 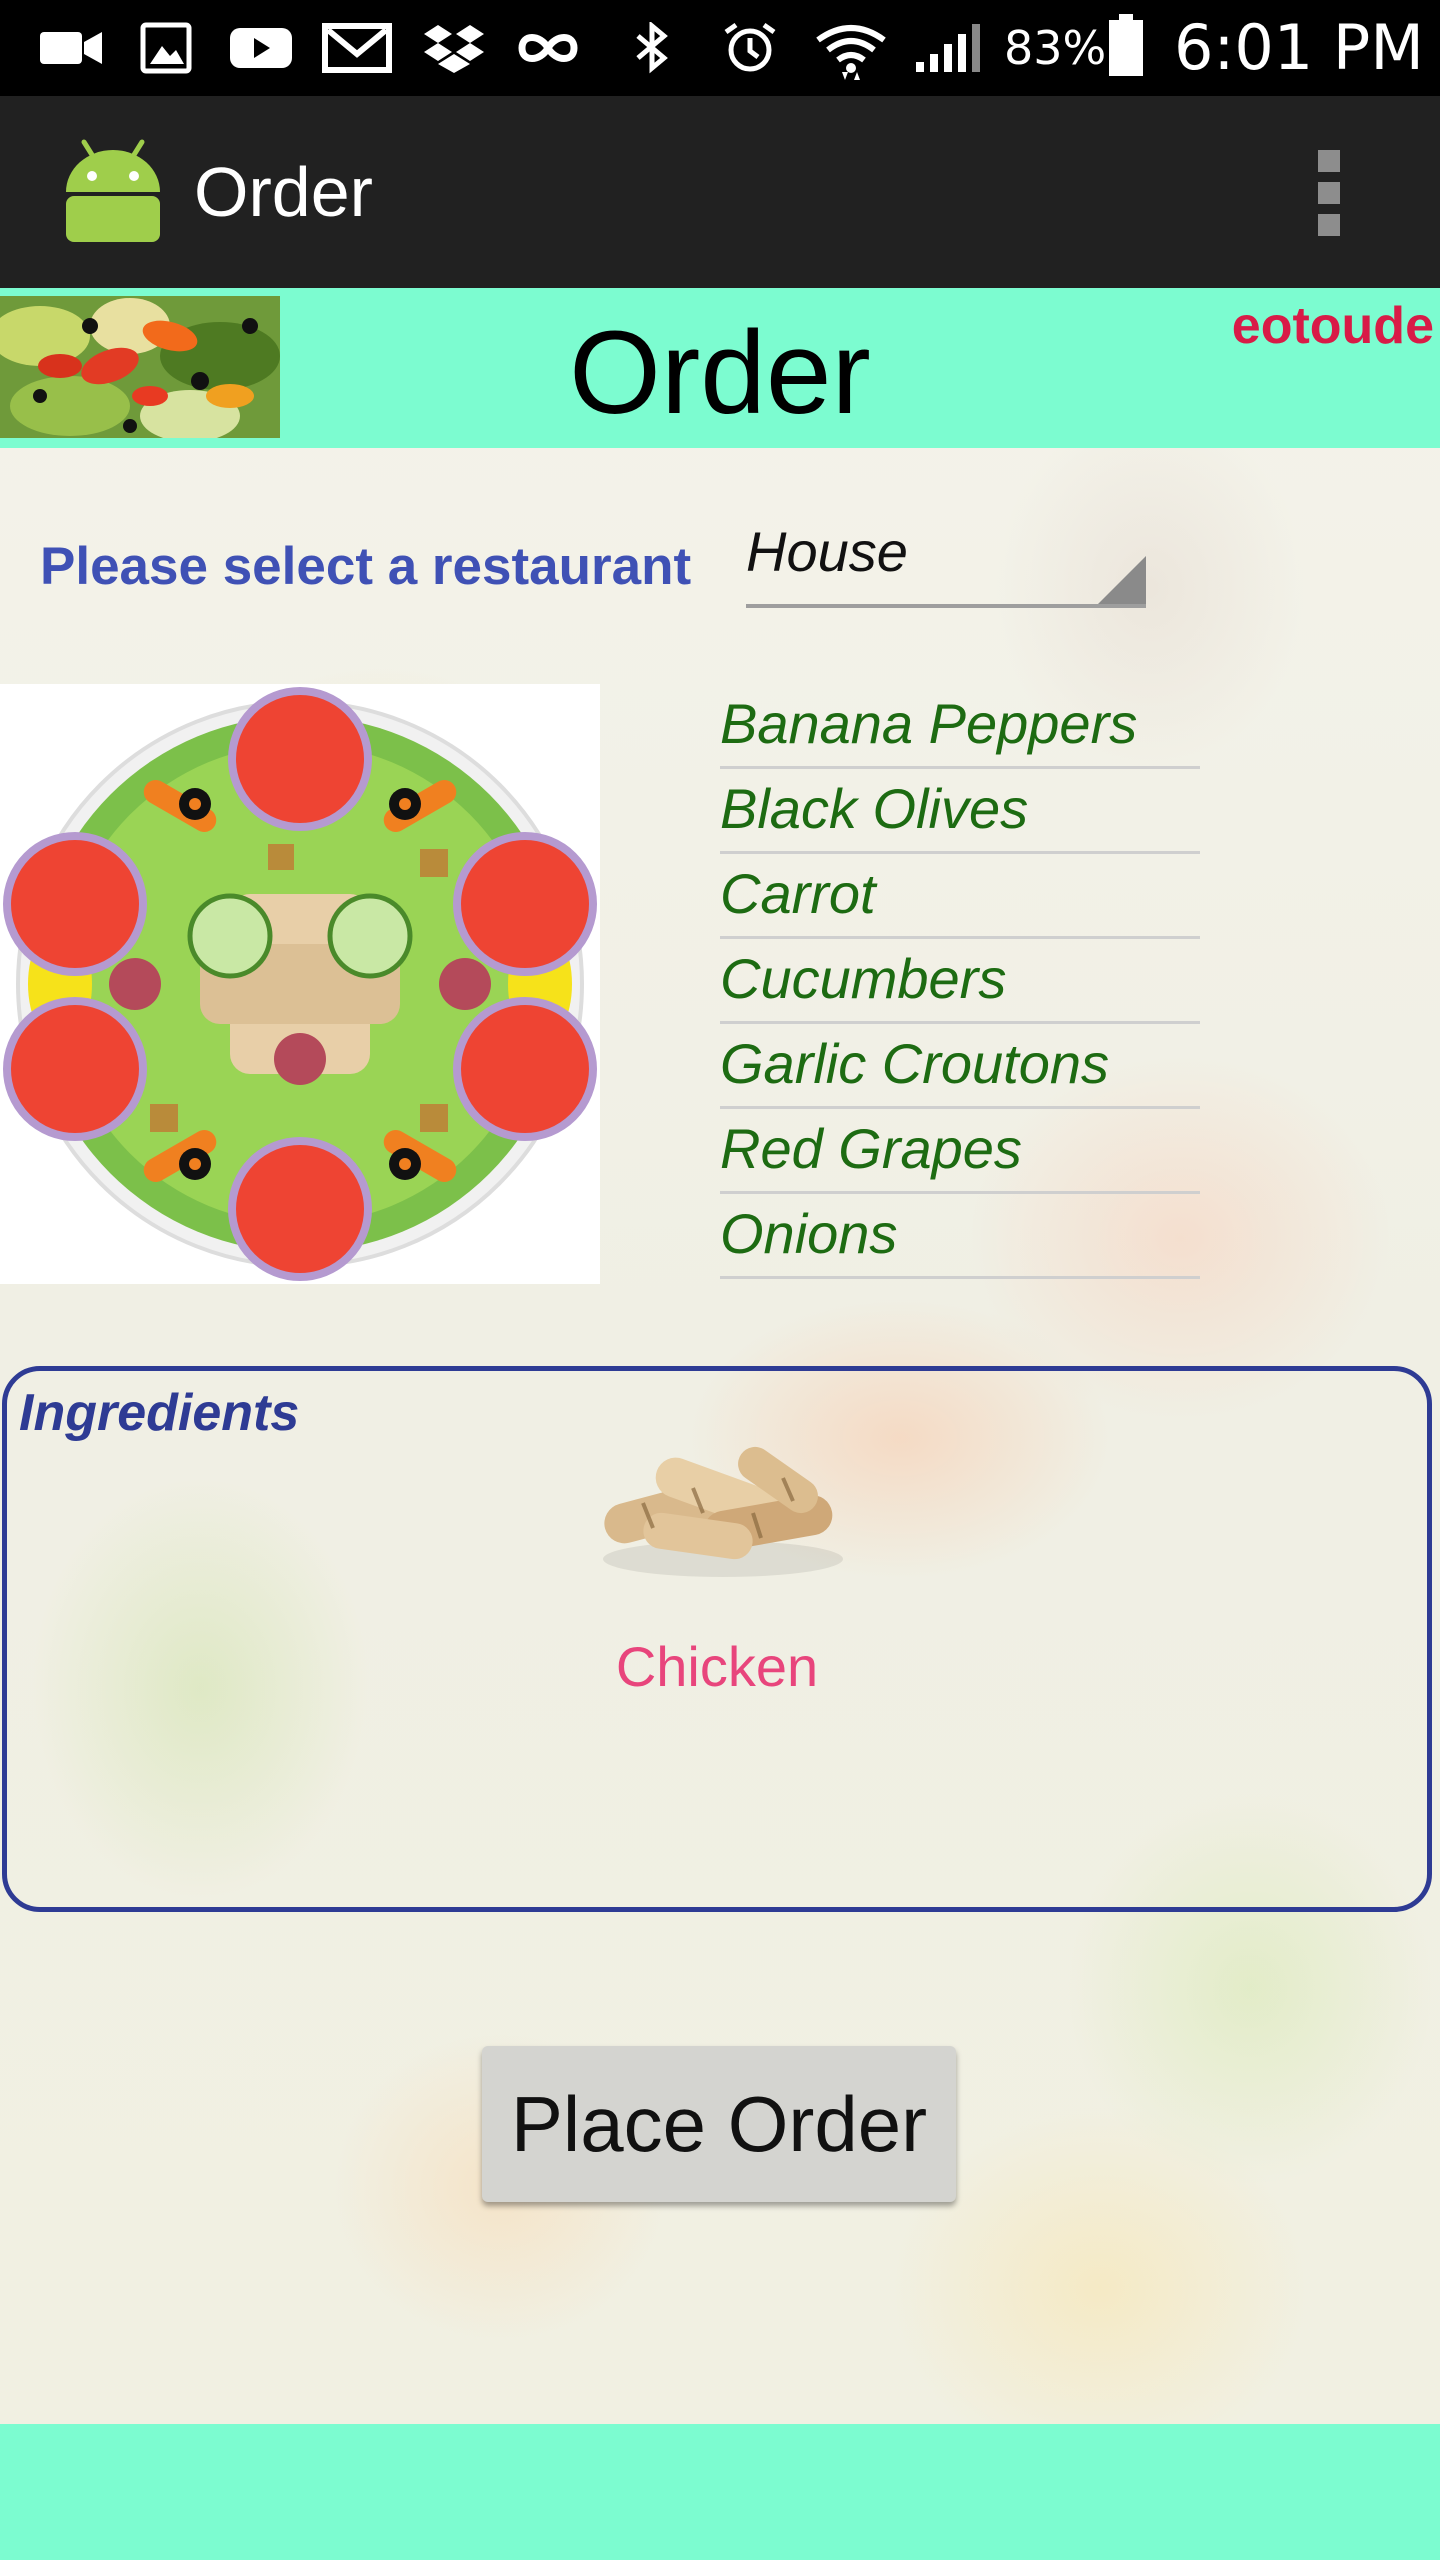 What do you see at coordinates (723, 1508) in the screenshot?
I see `chicken-image` at bounding box center [723, 1508].